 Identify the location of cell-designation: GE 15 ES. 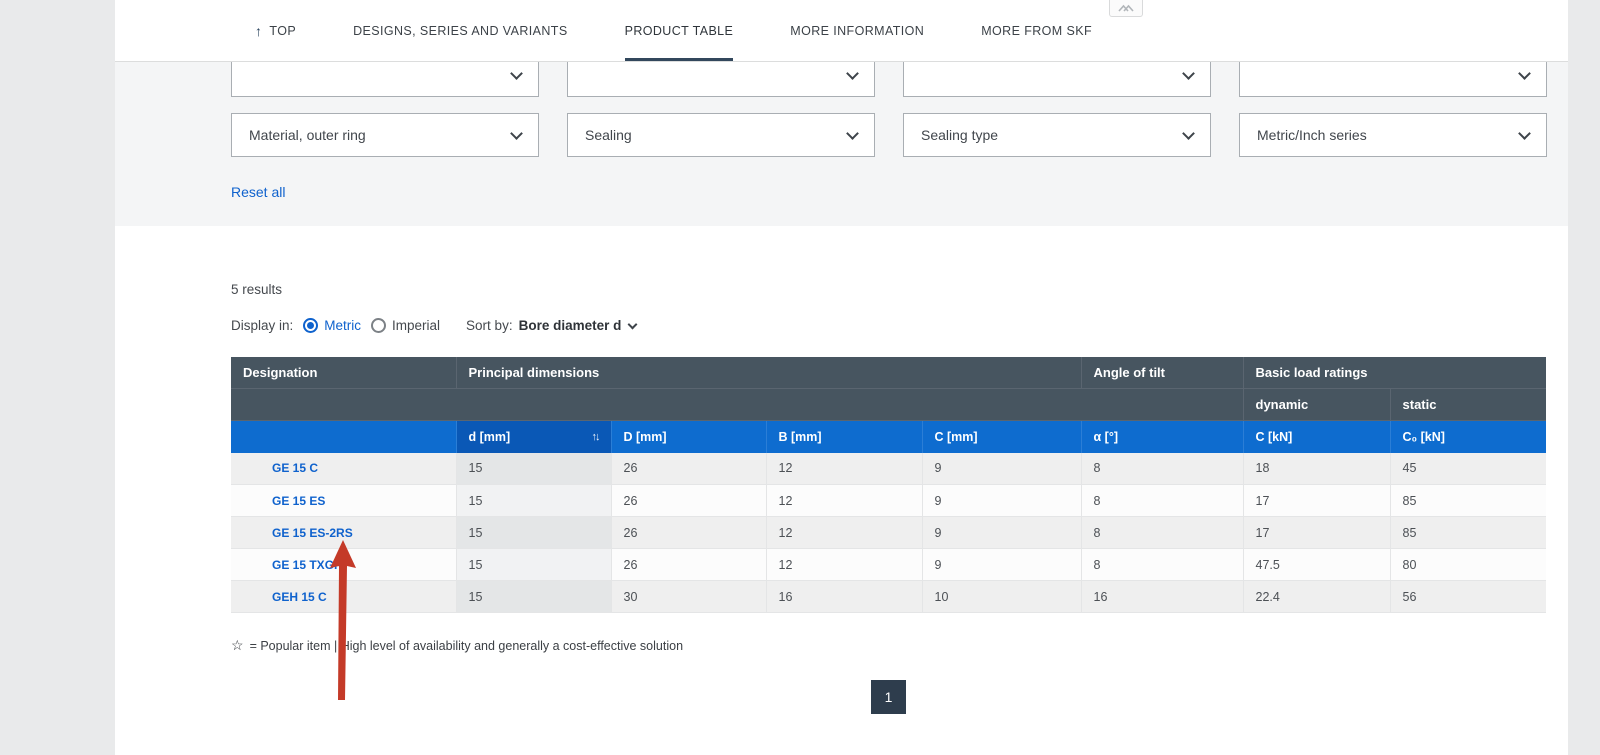
(343, 500).